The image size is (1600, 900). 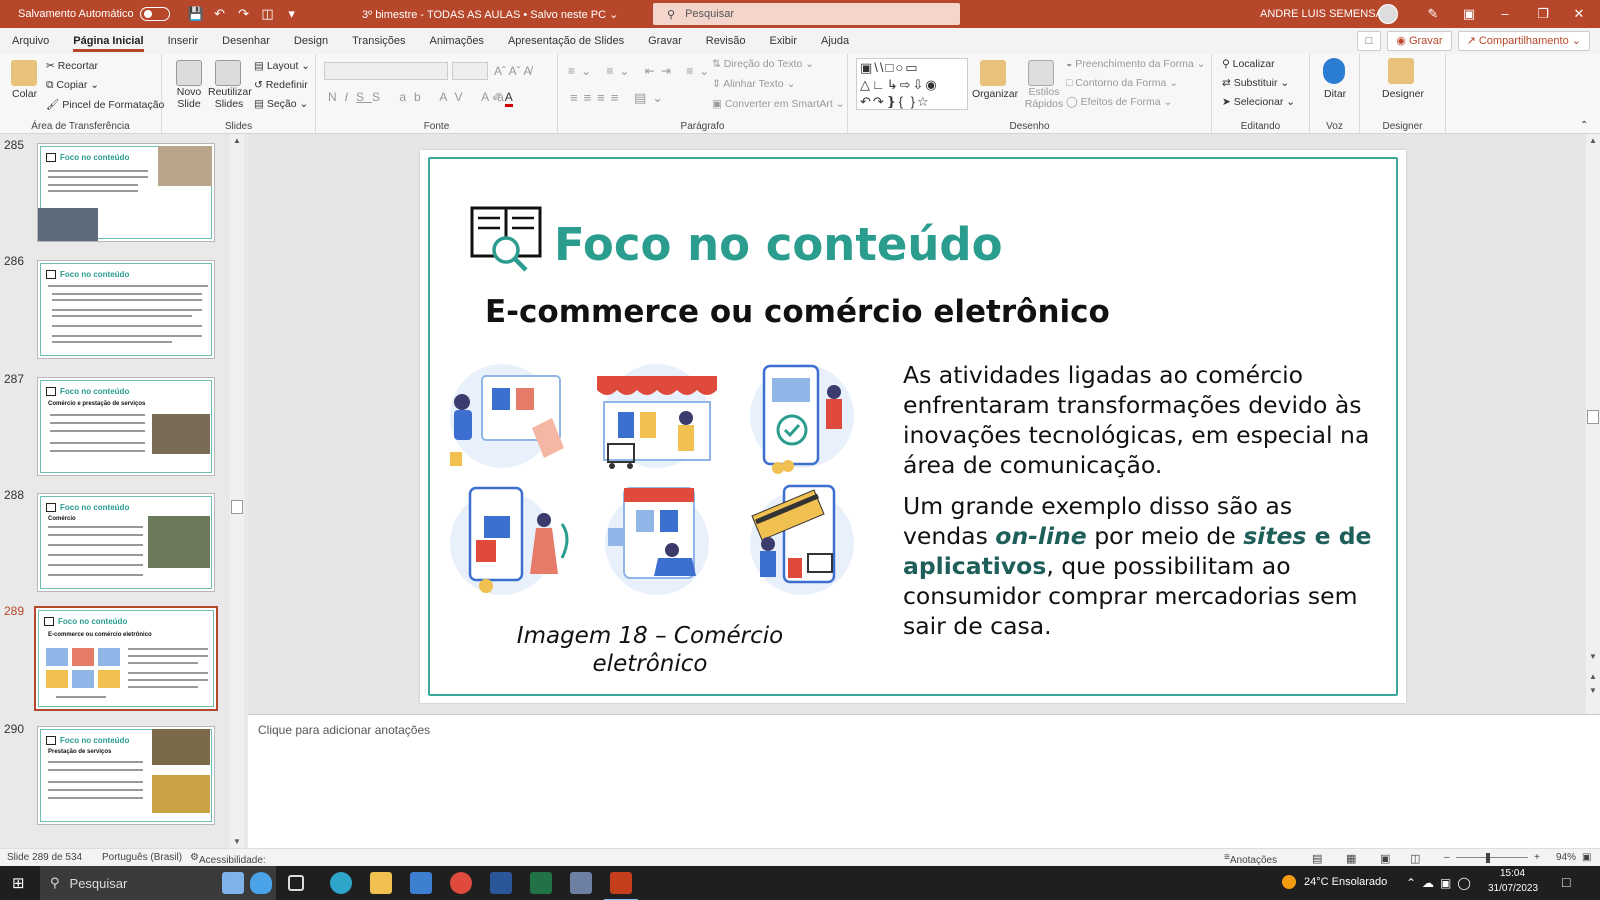 I want to click on weather-text: 24°C Ensolarado, so click(x=1345, y=882).